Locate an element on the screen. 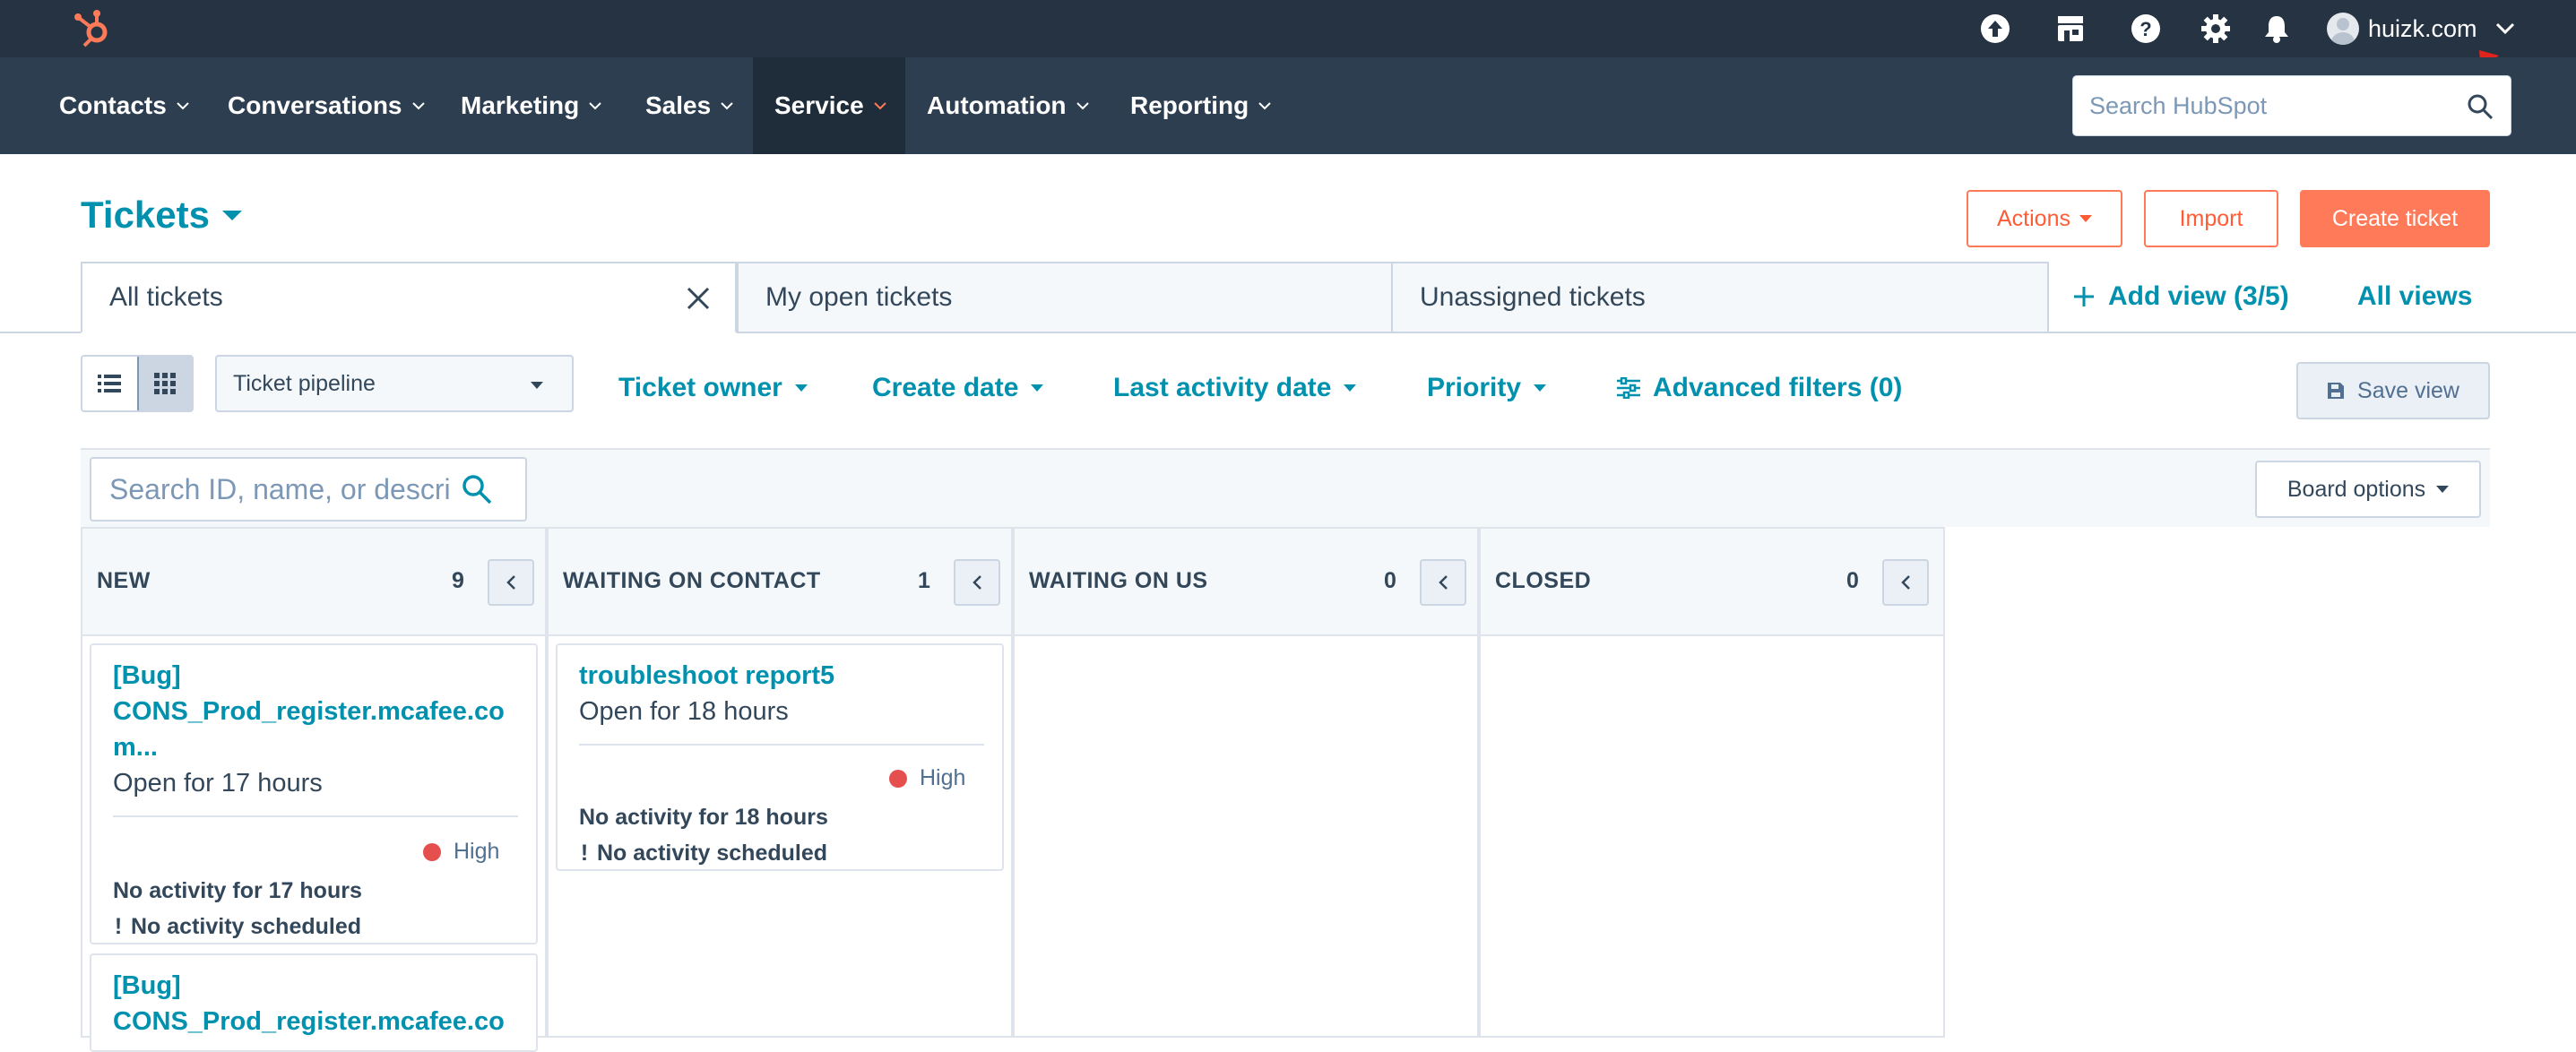  account-name: huizk.com is located at coordinates (2422, 28).